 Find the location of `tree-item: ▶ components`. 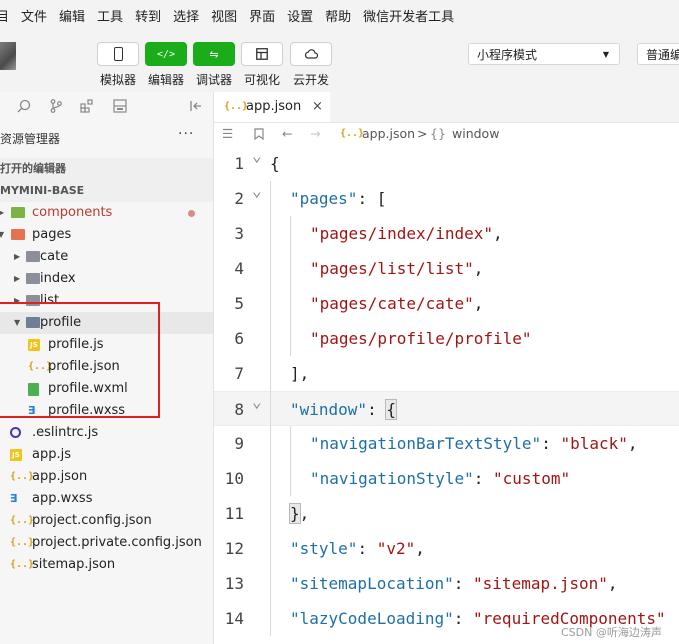

tree-item: ▶ components is located at coordinates (106, 213).